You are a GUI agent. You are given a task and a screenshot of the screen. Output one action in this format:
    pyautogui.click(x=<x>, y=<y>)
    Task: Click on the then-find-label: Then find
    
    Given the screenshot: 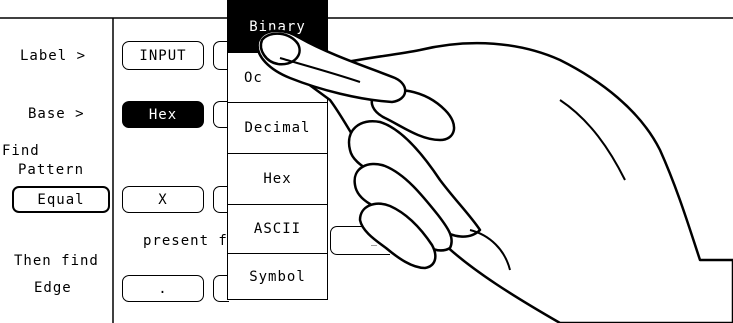 What is the action you would take?
    pyautogui.click(x=56, y=261)
    